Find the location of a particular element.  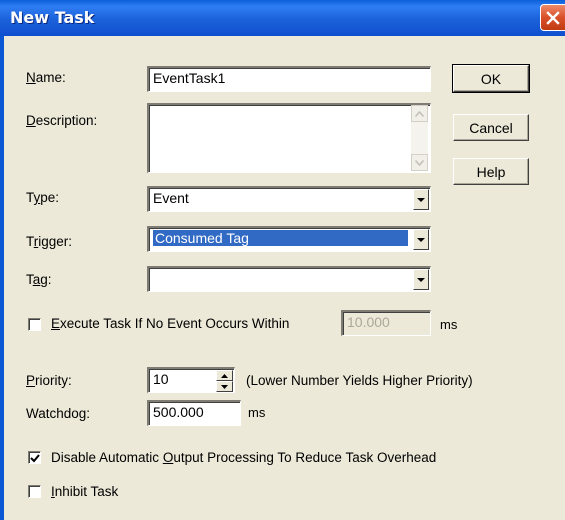

inhibit-task-label: Inhibit Task is located at coordinates (84, 491).